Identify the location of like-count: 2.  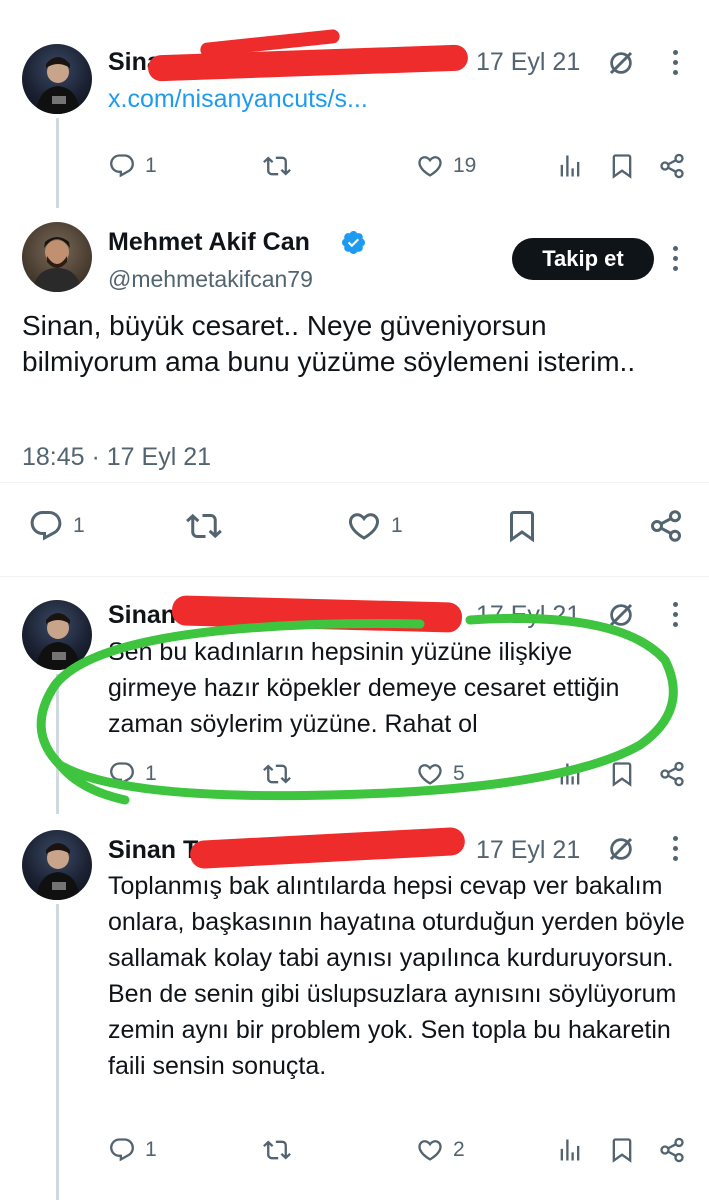
(459, 1149).